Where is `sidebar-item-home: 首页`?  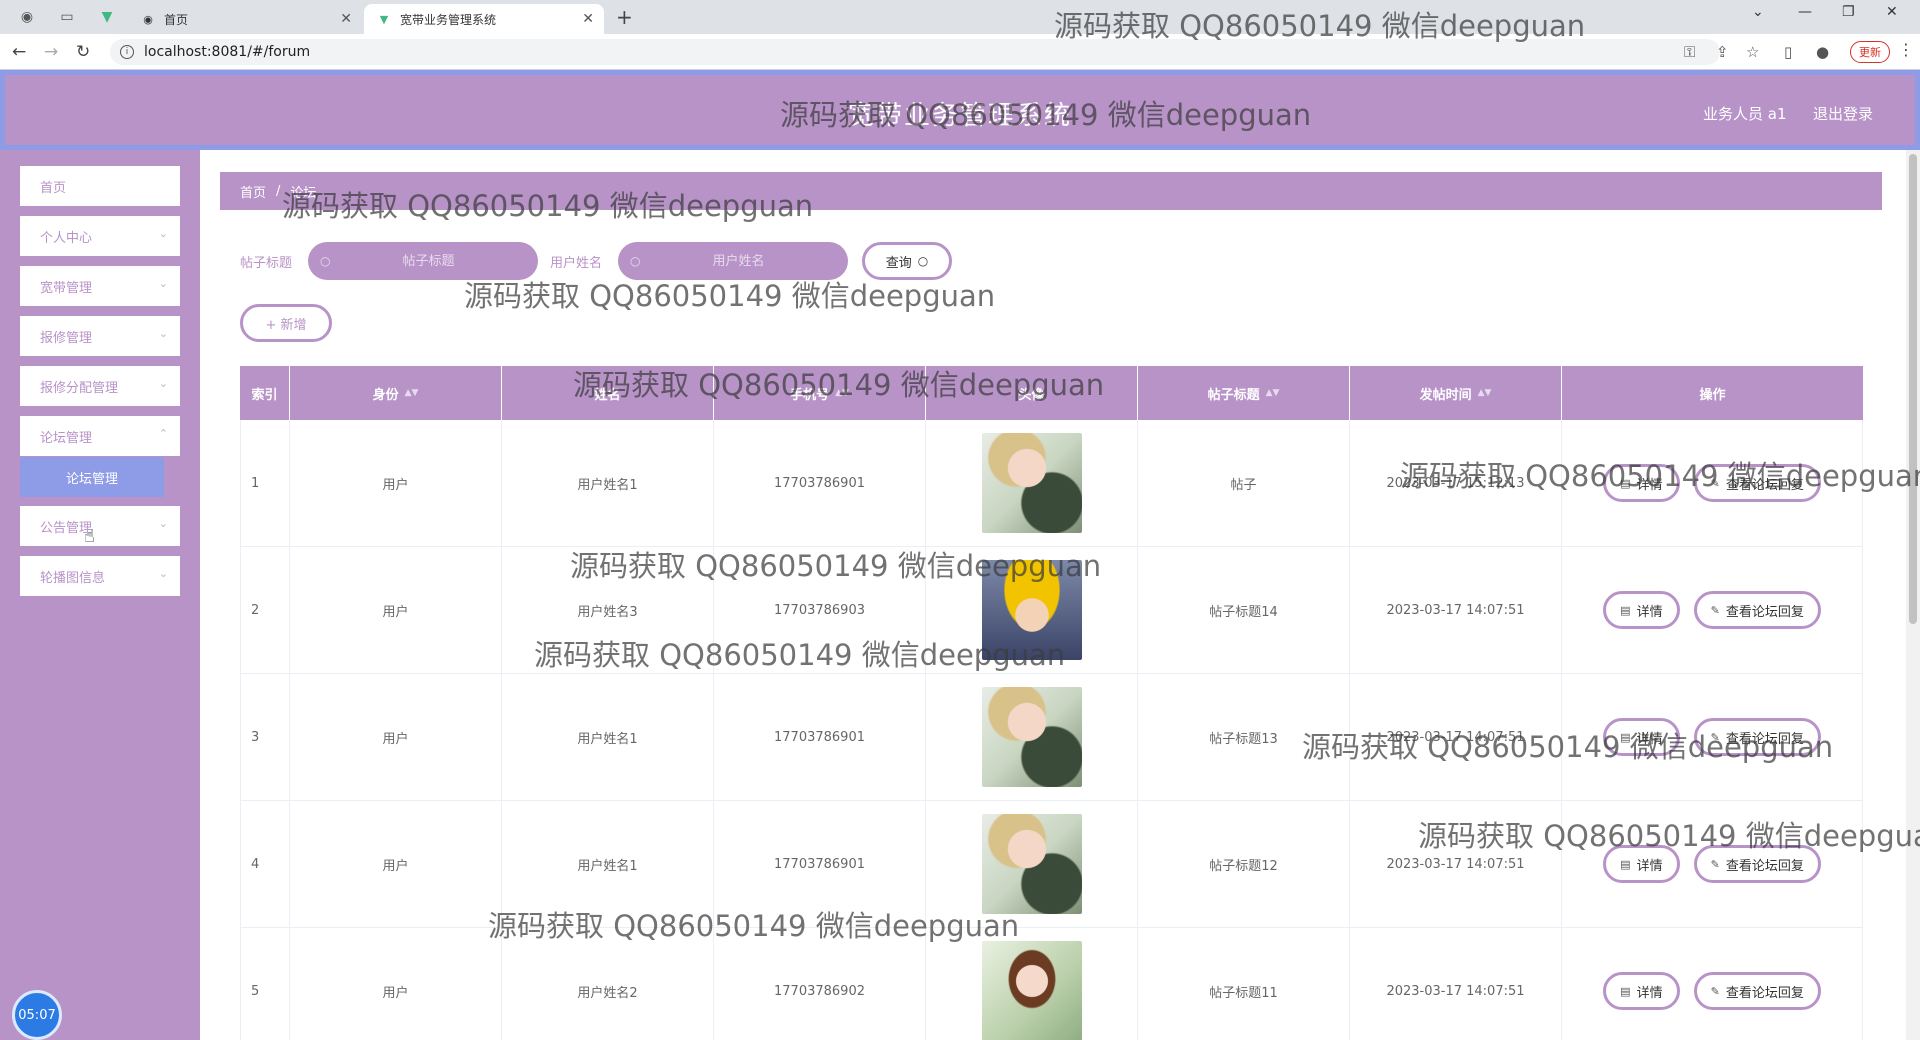
sidebar-item-home: 首页 is located at coordinates (100, 186).